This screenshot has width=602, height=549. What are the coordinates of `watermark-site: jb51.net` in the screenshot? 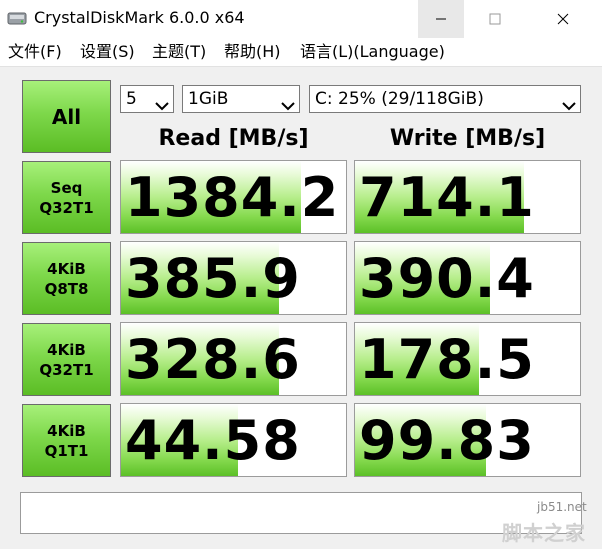 It's located at (562, 507).